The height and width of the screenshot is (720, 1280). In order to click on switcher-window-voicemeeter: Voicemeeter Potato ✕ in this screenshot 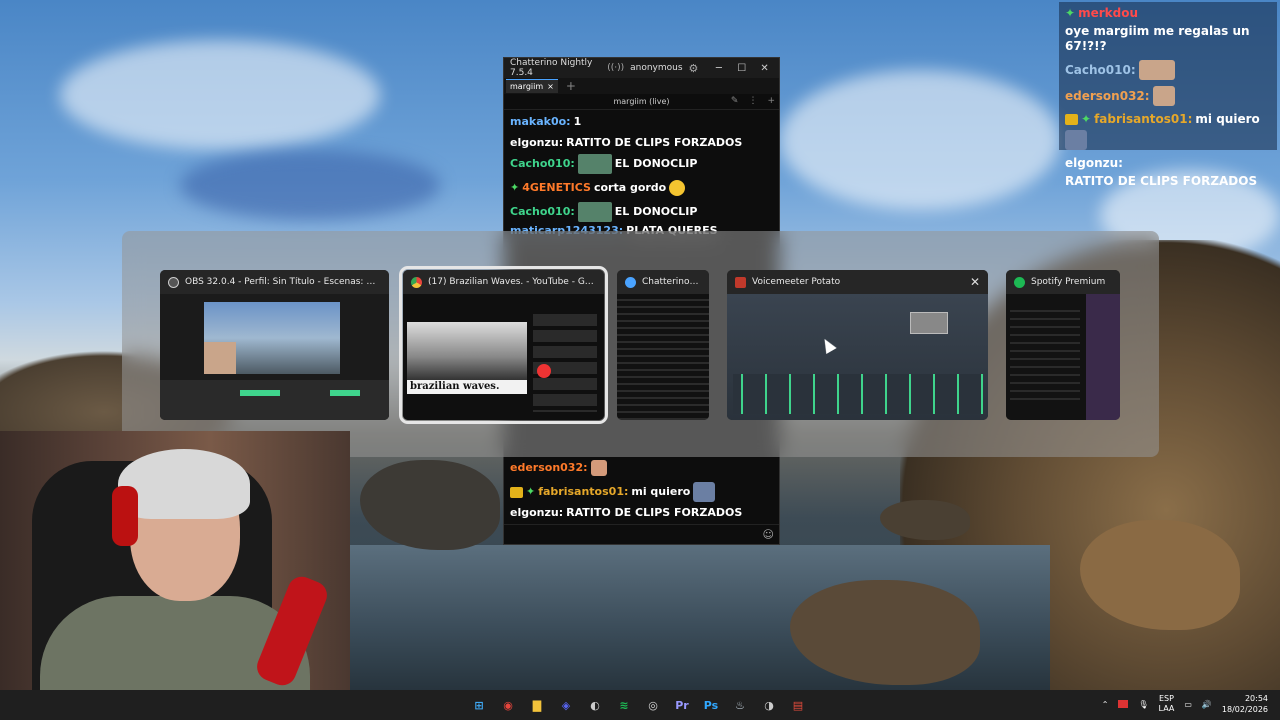, I will do `click(857, 345)`.